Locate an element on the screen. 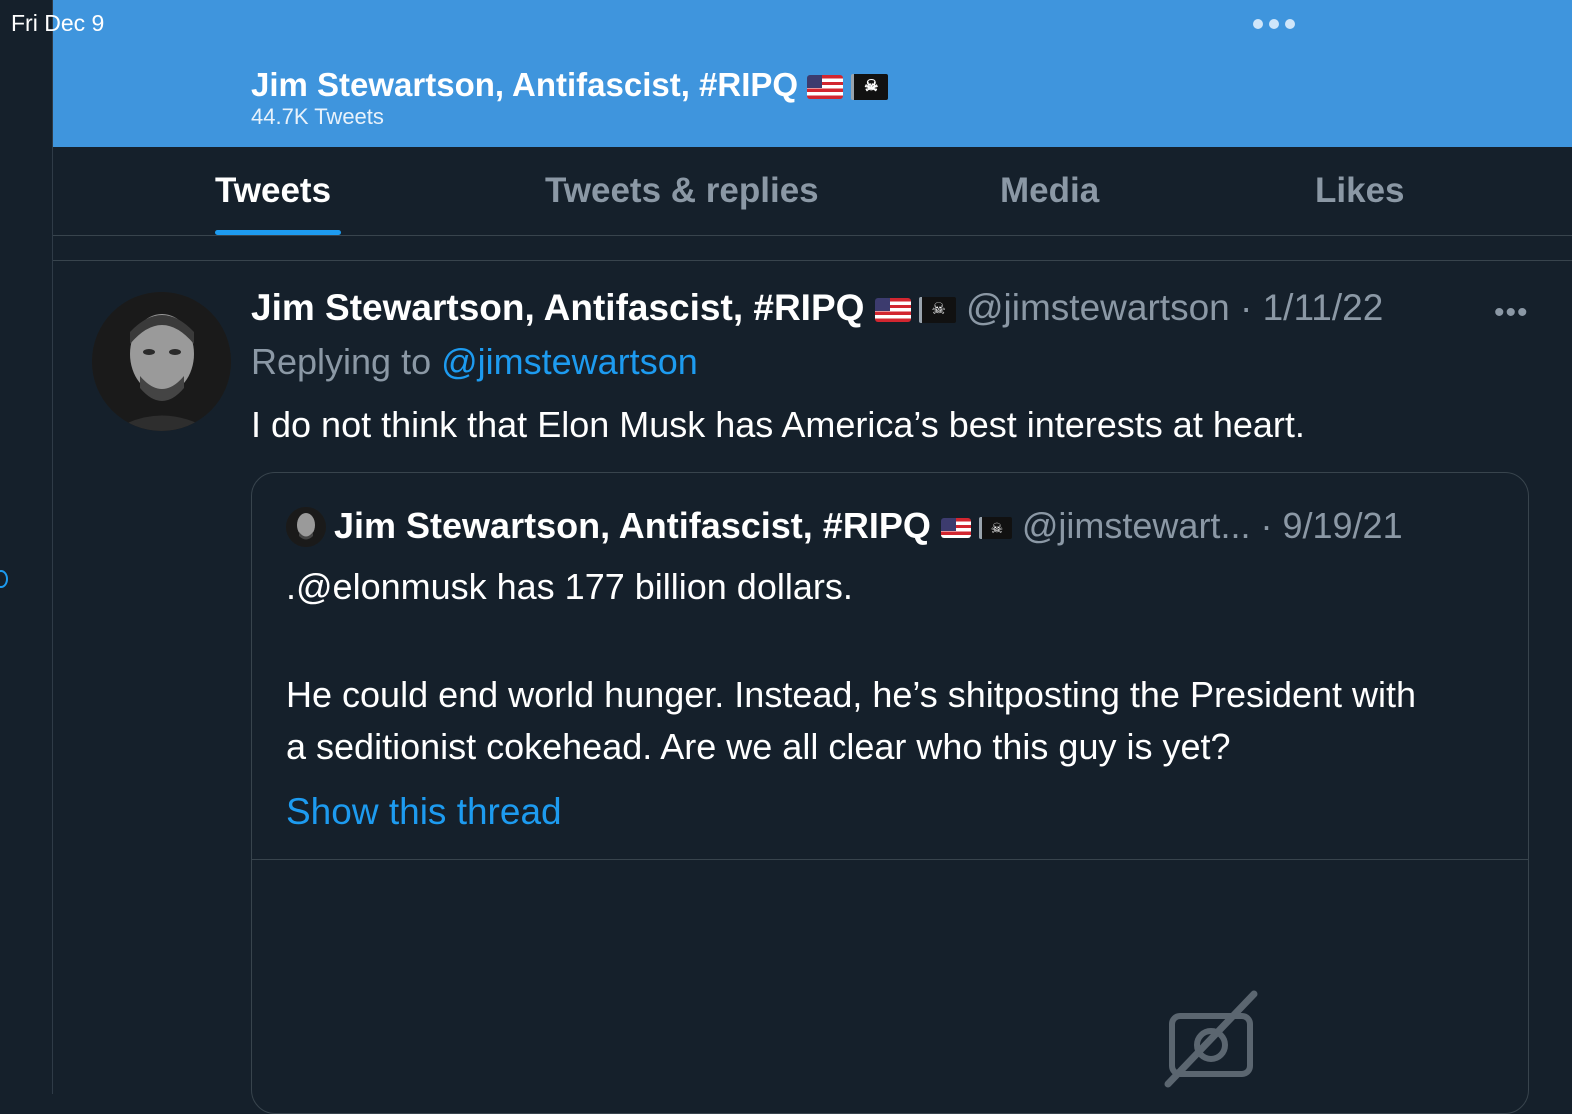  replying-to: Replying to @jimstewartson is located at coordinates (474, 362).